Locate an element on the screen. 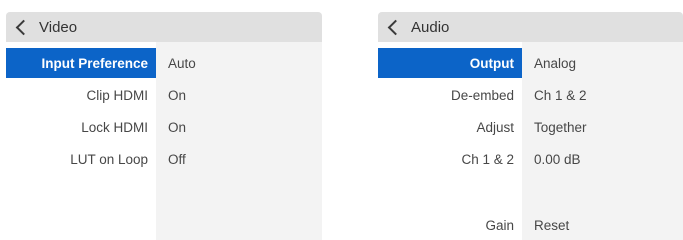  setting-label: Adjust is located at coordinates (495, 127).